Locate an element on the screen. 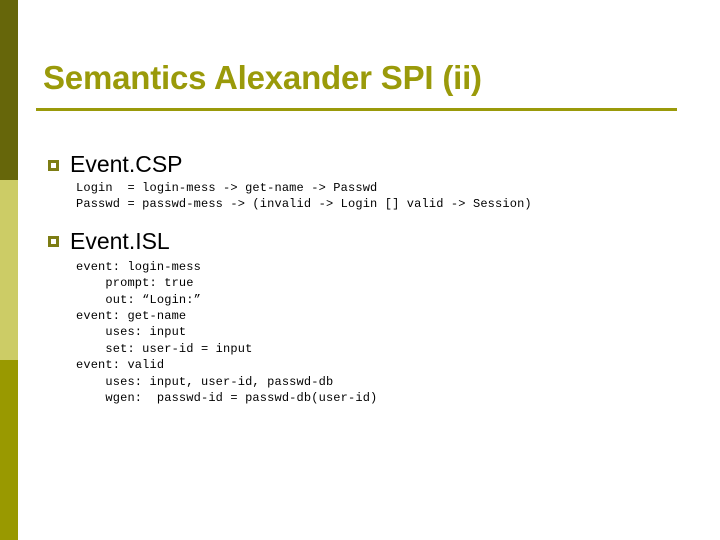 The height and width of the screenshot is (540, 720). sidebar-segment-top is located at coordinates (9, 90).